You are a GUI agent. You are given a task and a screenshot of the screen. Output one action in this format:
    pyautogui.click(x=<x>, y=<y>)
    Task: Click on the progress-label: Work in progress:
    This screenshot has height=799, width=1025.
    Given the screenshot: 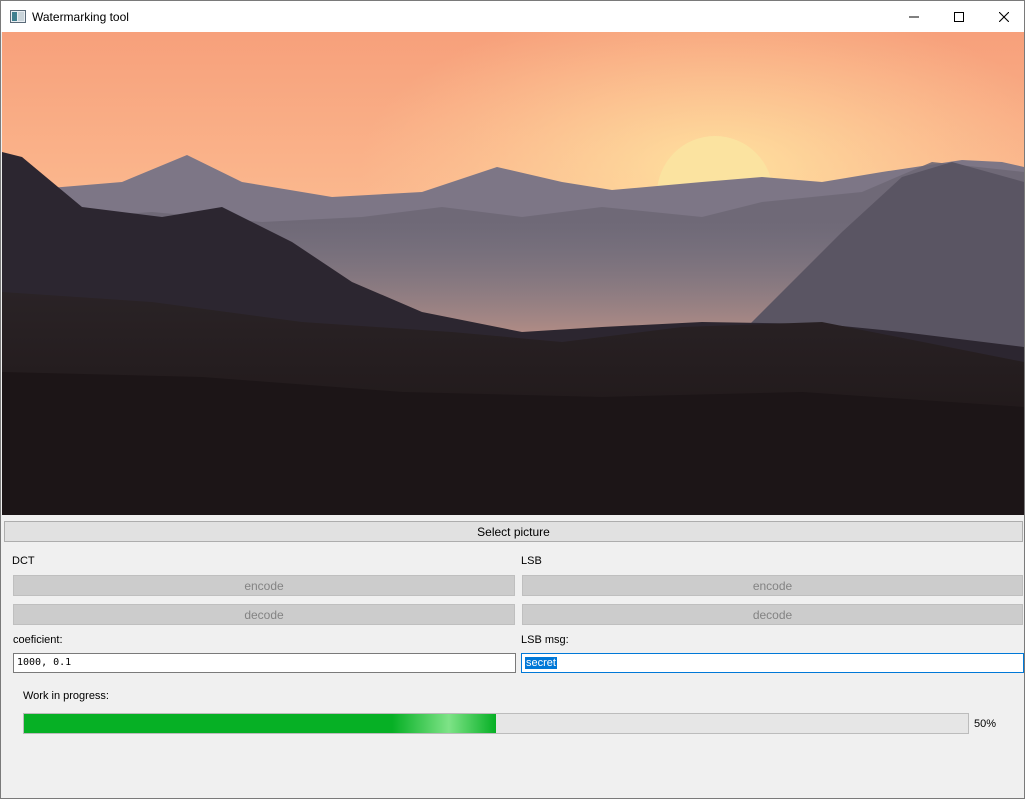 What is the action you would take?
    pyautogui.click(x=66, y=696)
    